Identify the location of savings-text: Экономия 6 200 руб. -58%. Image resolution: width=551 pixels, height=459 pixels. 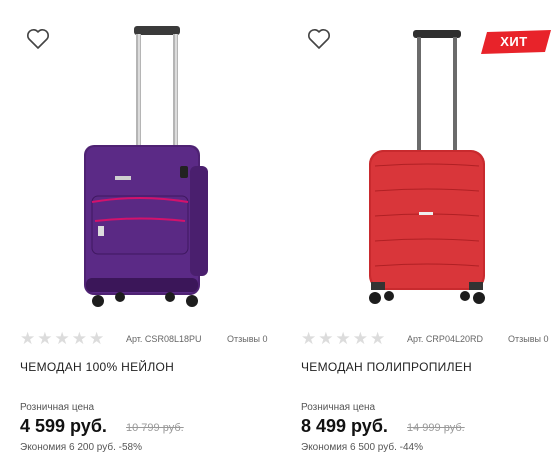
(81, 447).